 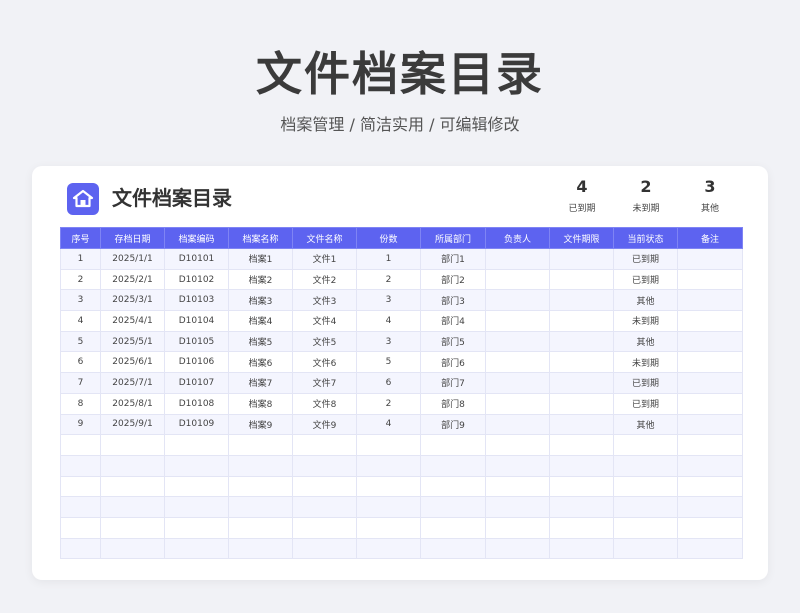 I want to click on table-cell: 文件1, so click(x=324, y=259).